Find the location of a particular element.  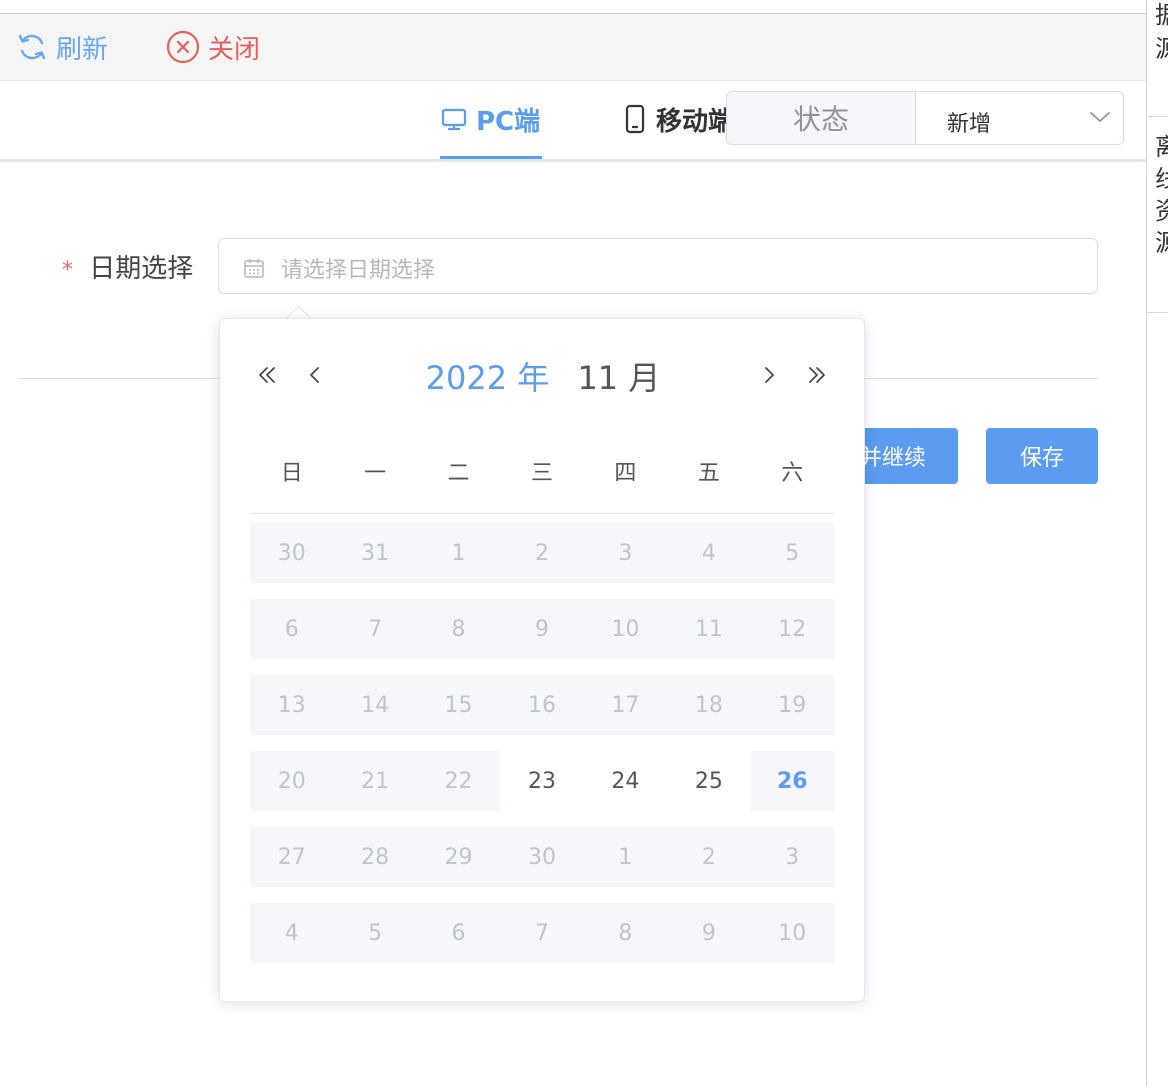

mobile-icon is located at coordinates (635, 119).